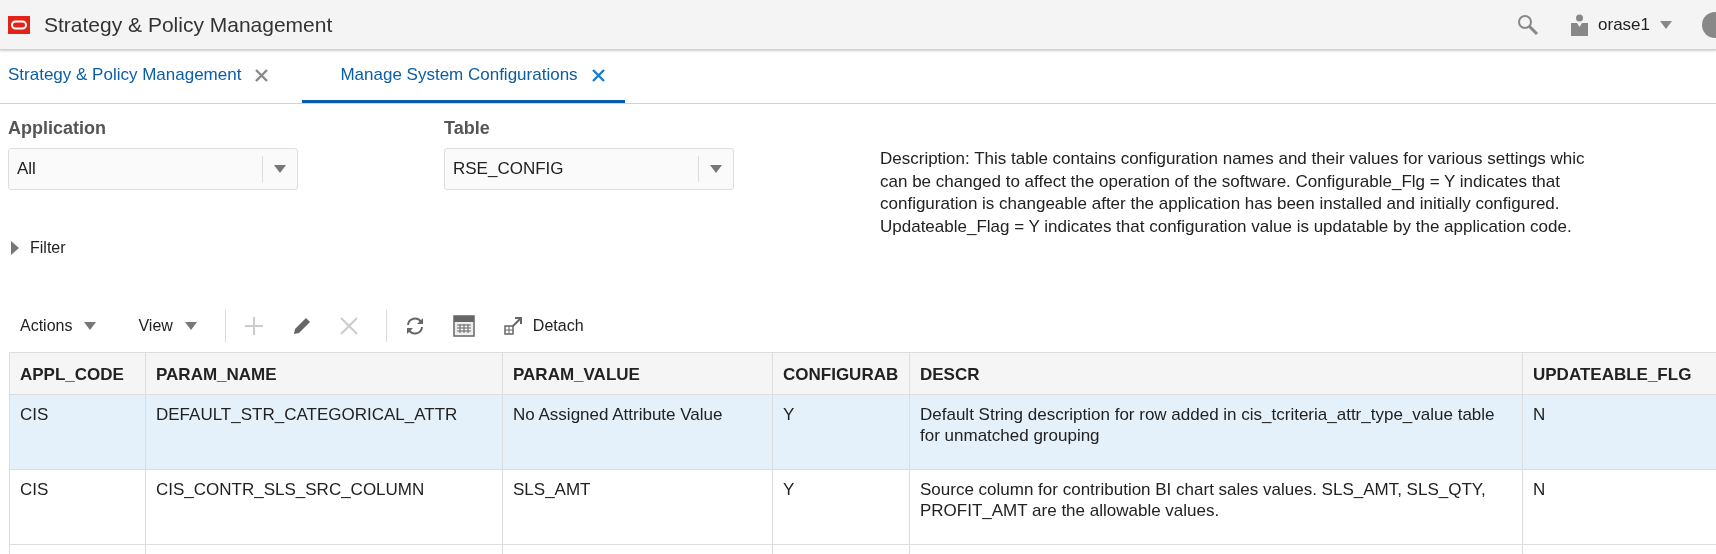 Image resolution: width=1716 pixels, height=554 pixels. What do you see at coordinates (863, 507) in the screenshot?
I see `table-row: CIS CIS_CONTR_SLS_SRC_COLUMN SLS_AMT Y Source column for contribution BI chart sales values. SLS_AMT, SLS_QTY, PROFIT_AMT are the allowable values. N` at bounding box center [863, 507].